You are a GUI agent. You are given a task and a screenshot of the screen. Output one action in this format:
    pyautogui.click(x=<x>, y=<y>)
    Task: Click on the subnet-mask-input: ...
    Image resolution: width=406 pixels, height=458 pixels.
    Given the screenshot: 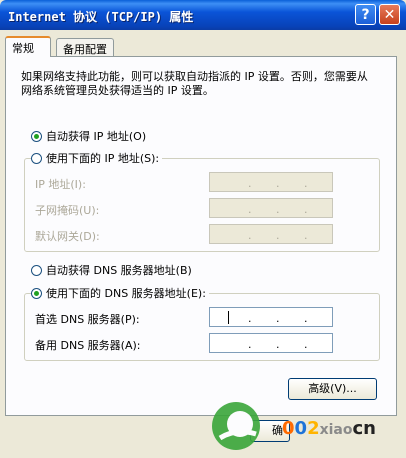 What is the action you would take?
    pyautogui.click(x=271, y=208)
    